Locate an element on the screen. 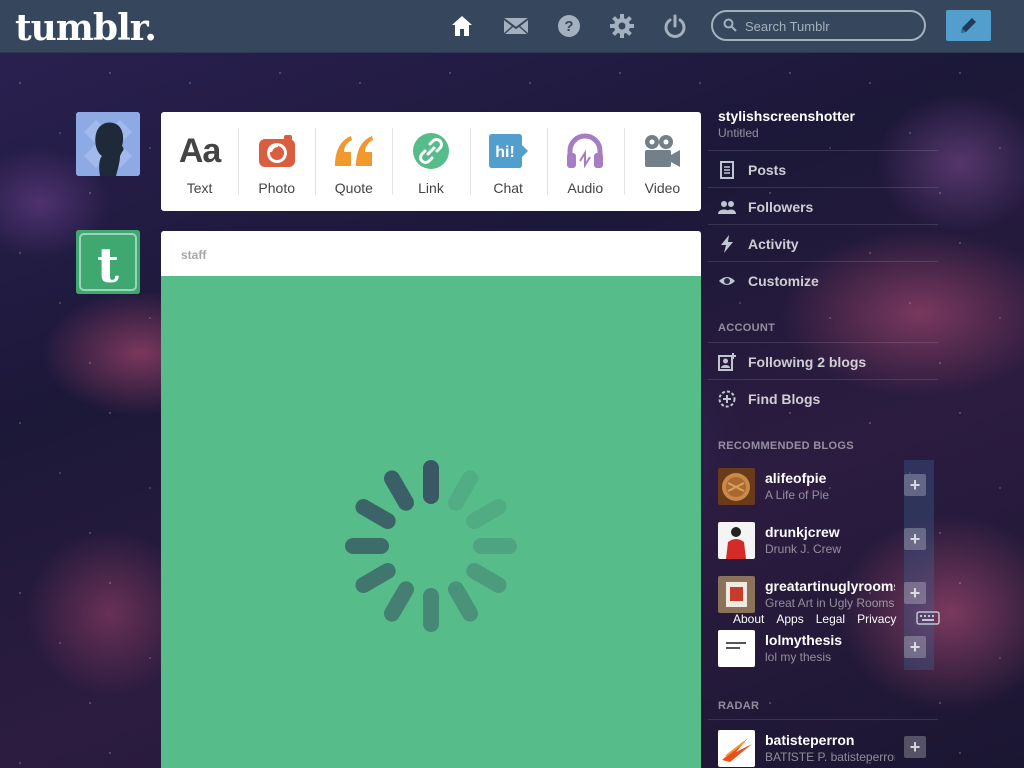 Image resolution: width=1024 pixels, height=768 pixels. account-heading: ACCOUNT is located at coordinates (747, 328).